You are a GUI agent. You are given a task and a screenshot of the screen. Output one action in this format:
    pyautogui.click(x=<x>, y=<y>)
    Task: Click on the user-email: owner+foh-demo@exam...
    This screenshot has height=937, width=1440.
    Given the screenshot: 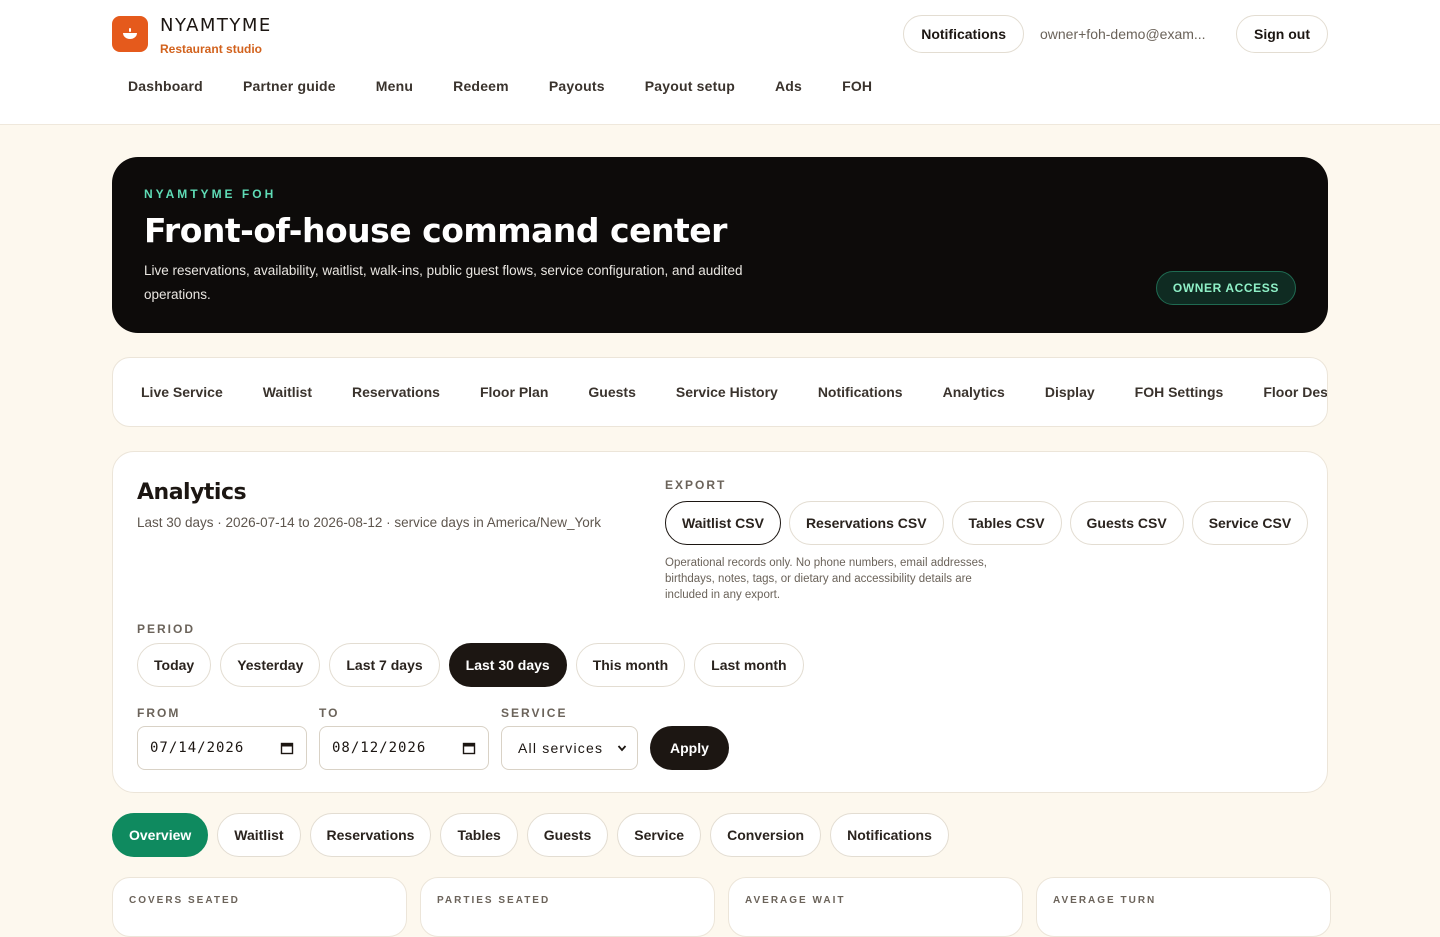 What is the action you would take?
    pyautogui.click(x=1123, y=34)
    